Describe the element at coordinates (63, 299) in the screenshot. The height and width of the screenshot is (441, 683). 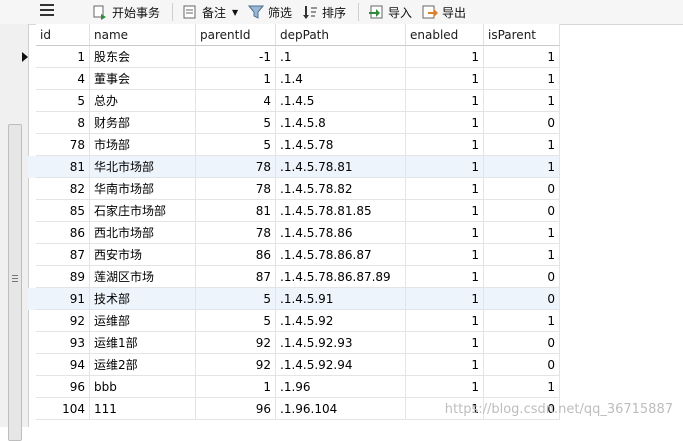
I see `cell-id: 91` at that location.